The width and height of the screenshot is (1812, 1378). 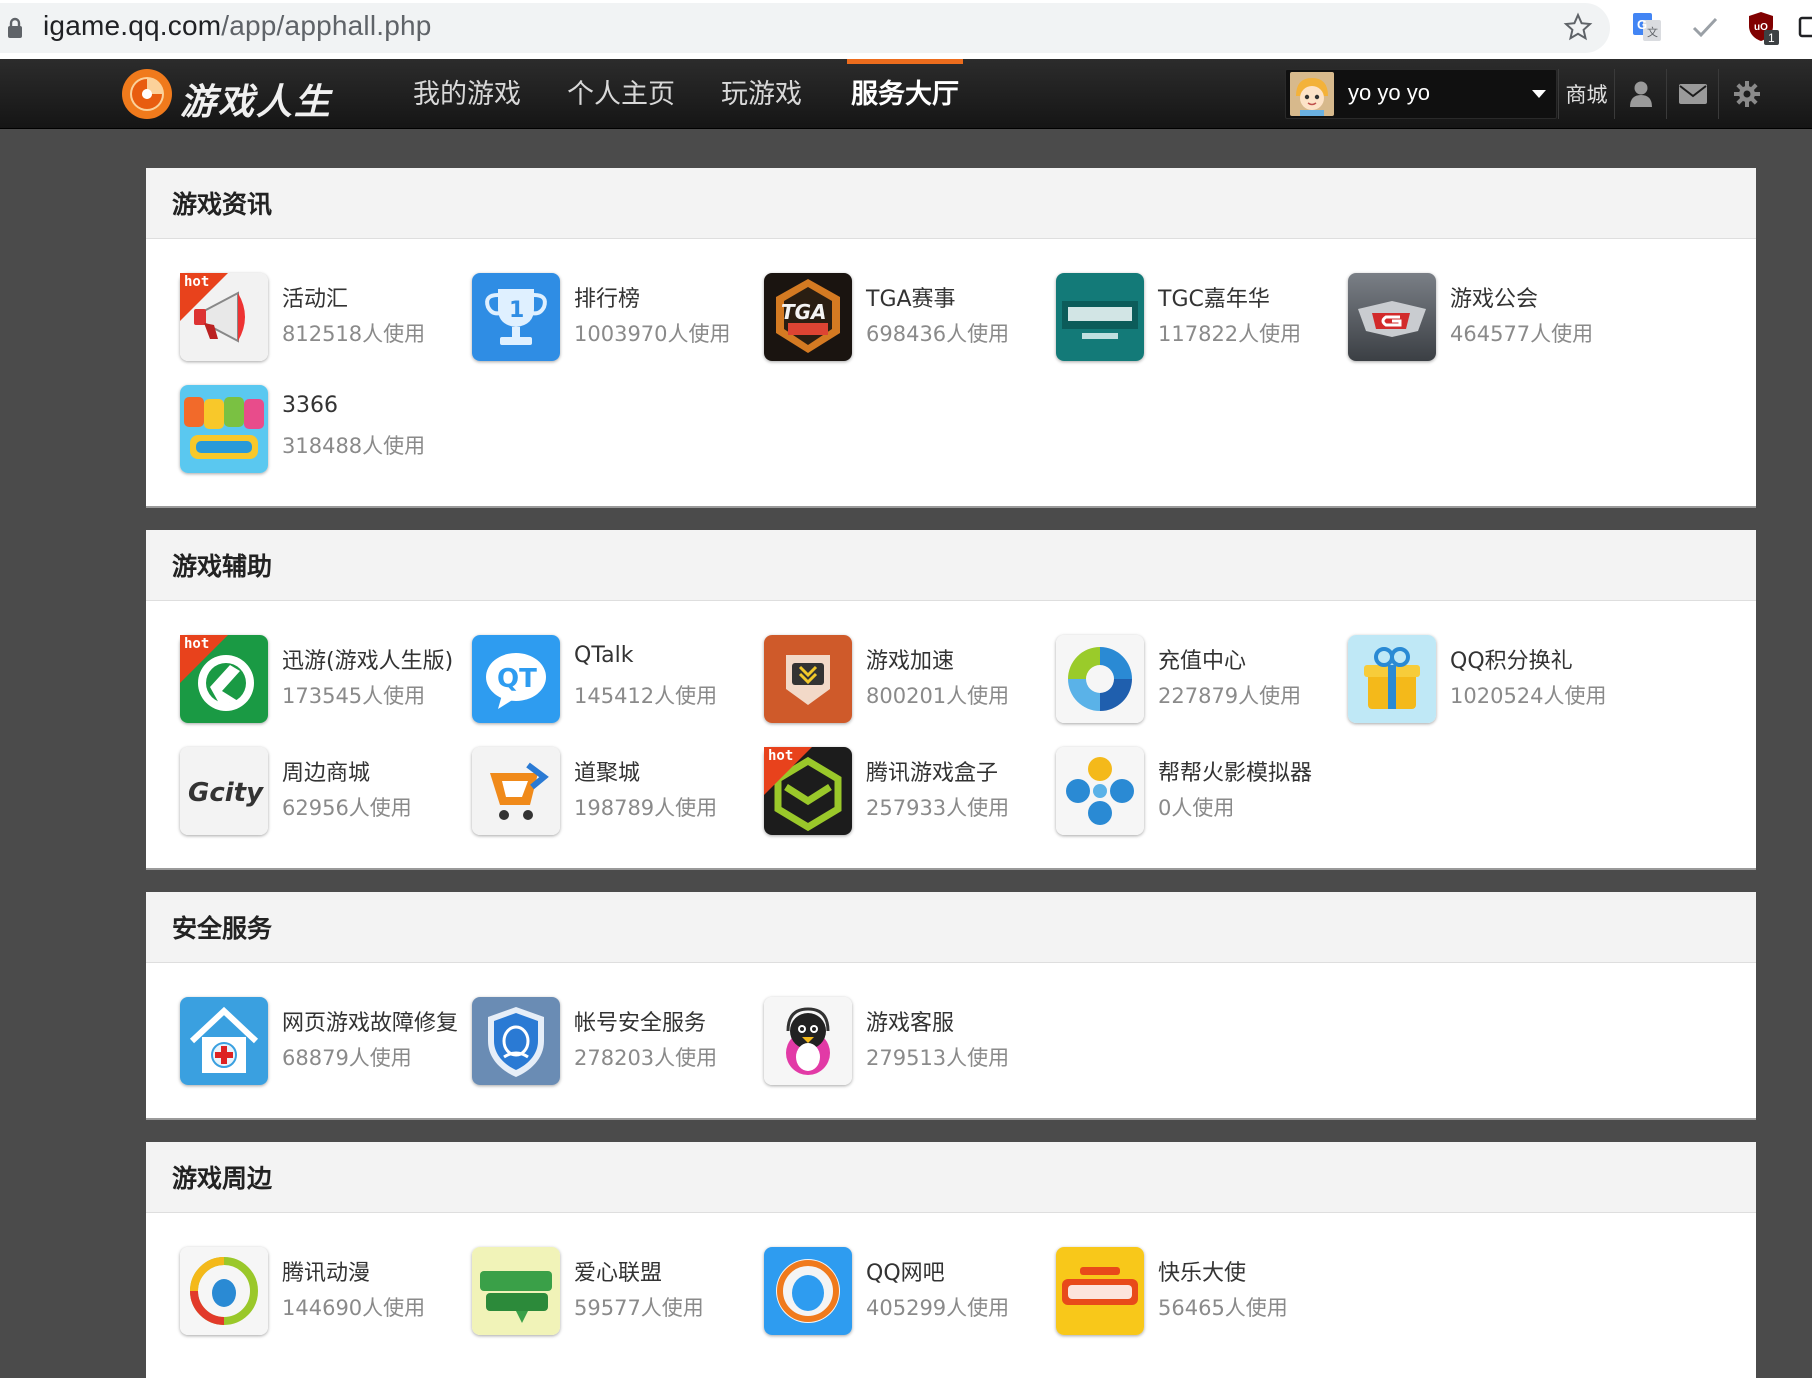 I want to click on check-extension-icon, so click(x=1705, y=27).